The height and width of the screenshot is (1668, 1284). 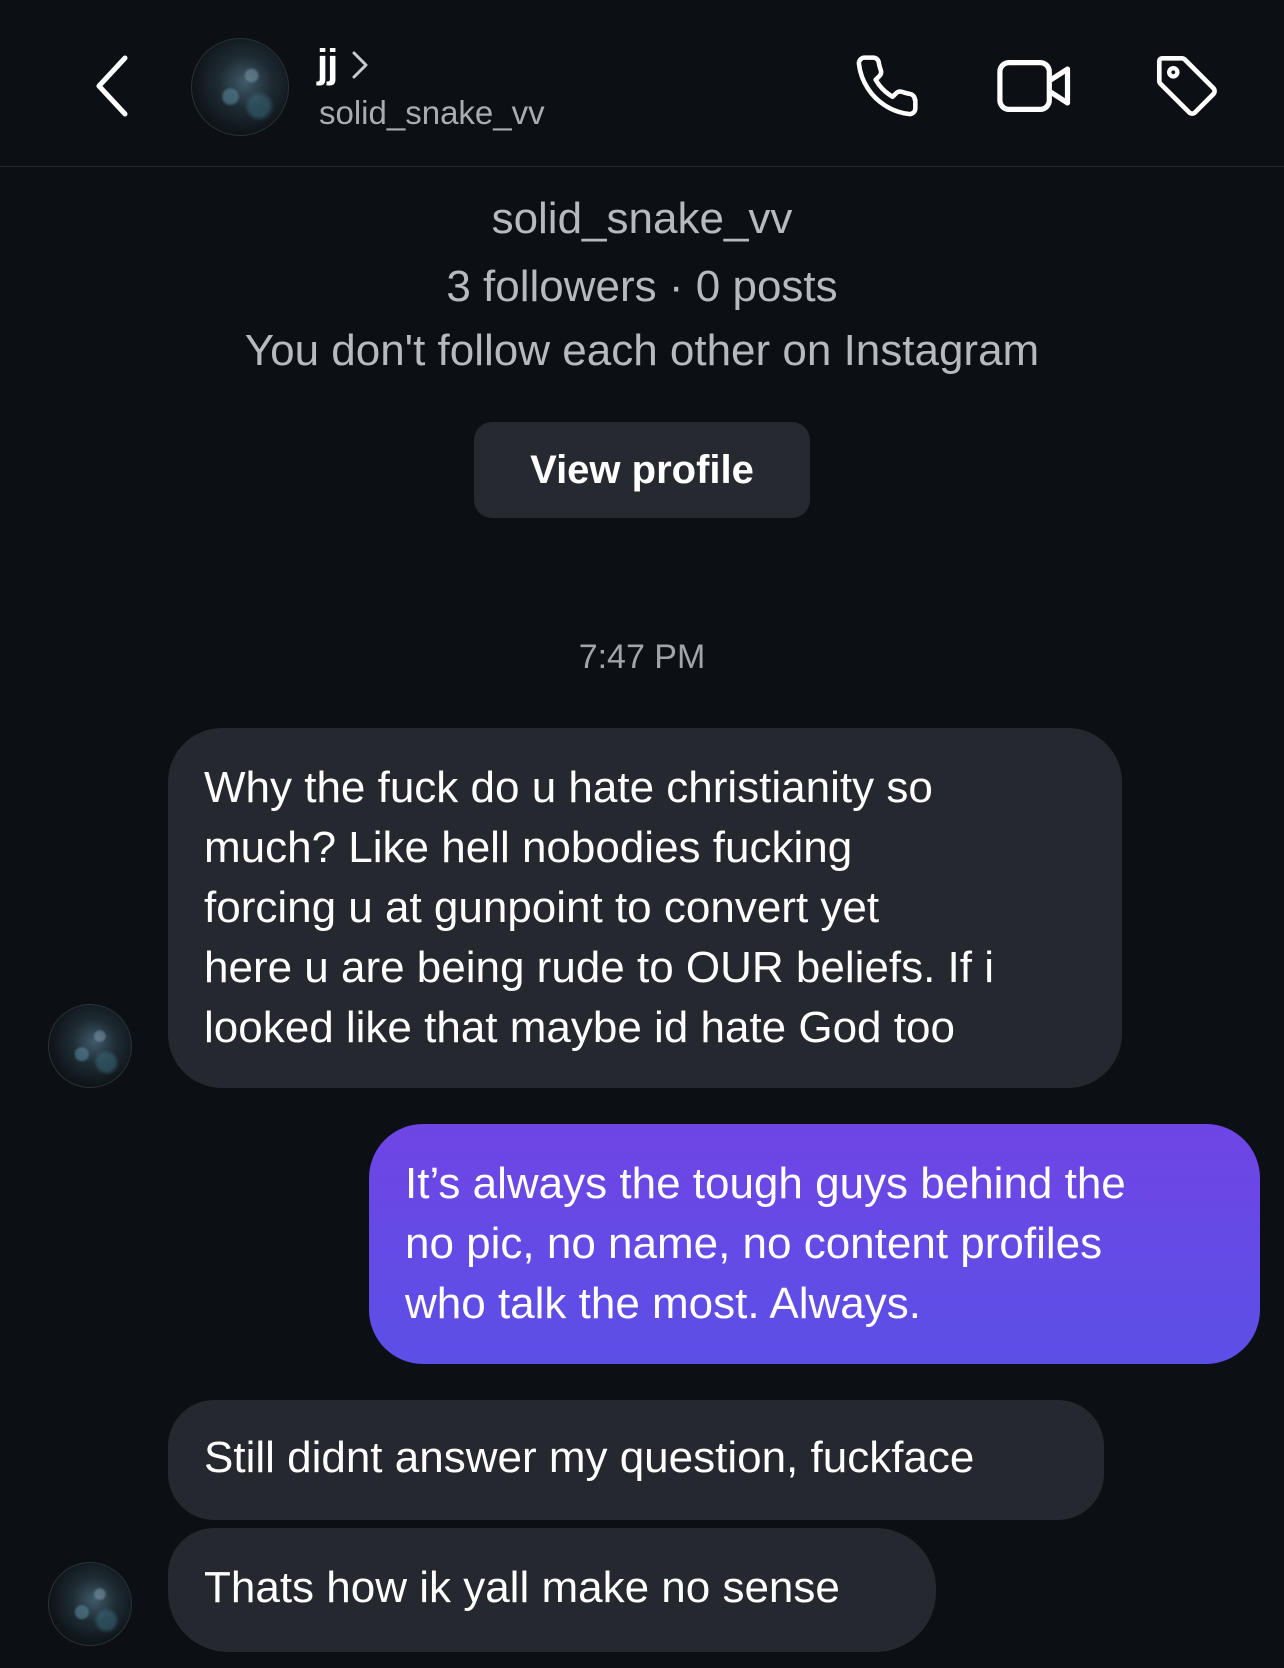 I want to click on message-timestamp: 7:47 PM, so click(x=642, y=657).